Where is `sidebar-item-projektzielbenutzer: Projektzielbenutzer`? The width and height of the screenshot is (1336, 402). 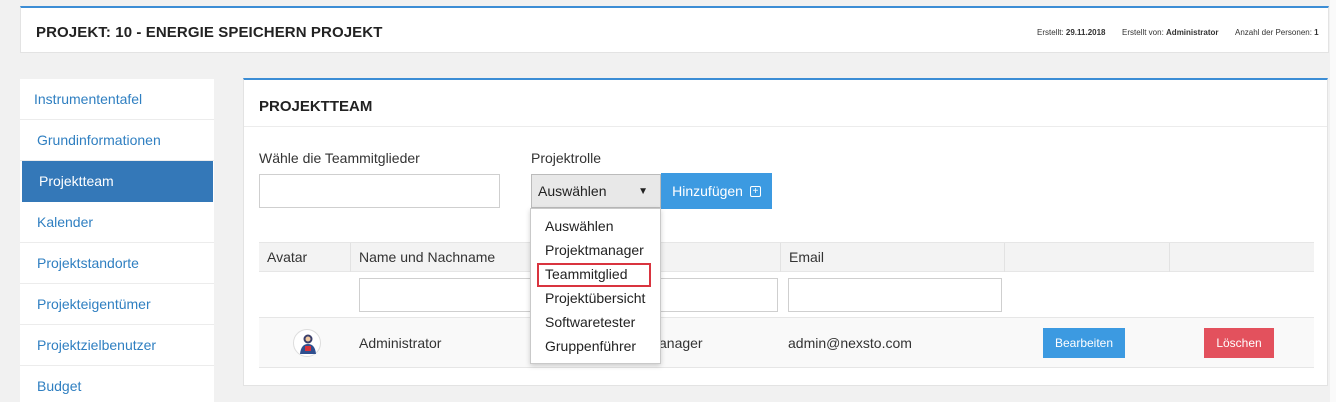
sidebar-item-projektzielbenutzer: Projektzielbenutzer is located at coordinates (117, 345).